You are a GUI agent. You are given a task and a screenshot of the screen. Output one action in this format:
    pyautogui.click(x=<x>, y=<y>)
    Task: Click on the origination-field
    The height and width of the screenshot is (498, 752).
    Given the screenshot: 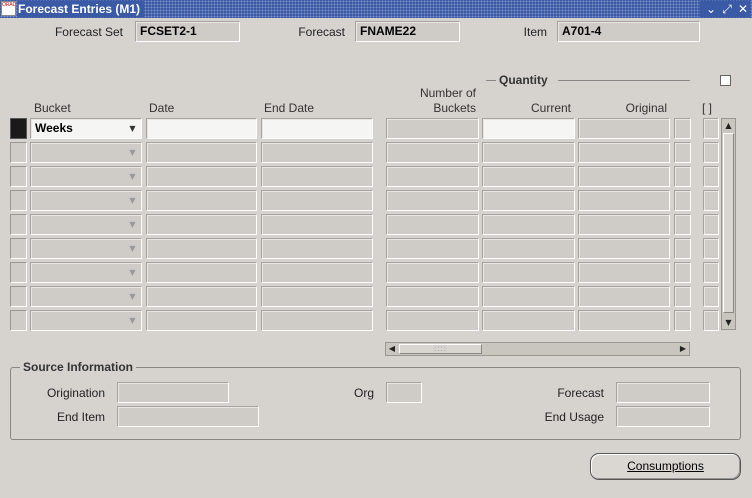 What is the action you would take?
    pyautogui.click(x=173, y=392)
    